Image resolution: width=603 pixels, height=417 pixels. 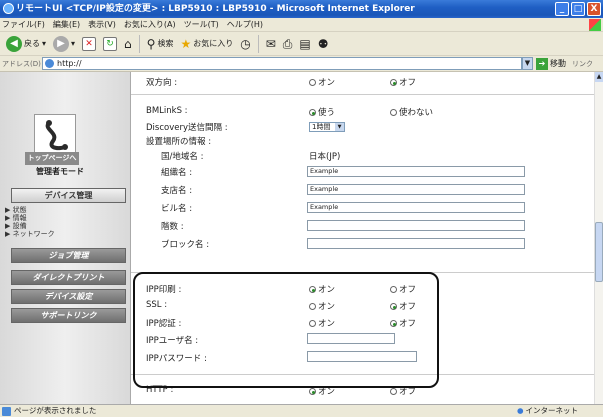 What do you see at coordinates (177, 191) in the screenshot?
I see `branch-label: 支店名 :` at bounding box center [177, 191].